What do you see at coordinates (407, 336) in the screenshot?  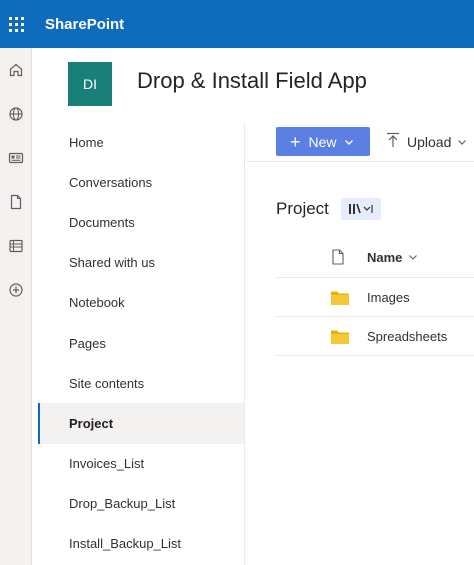 I see `list-row-name: Spreadsheets` at bounding box center [407, 336].